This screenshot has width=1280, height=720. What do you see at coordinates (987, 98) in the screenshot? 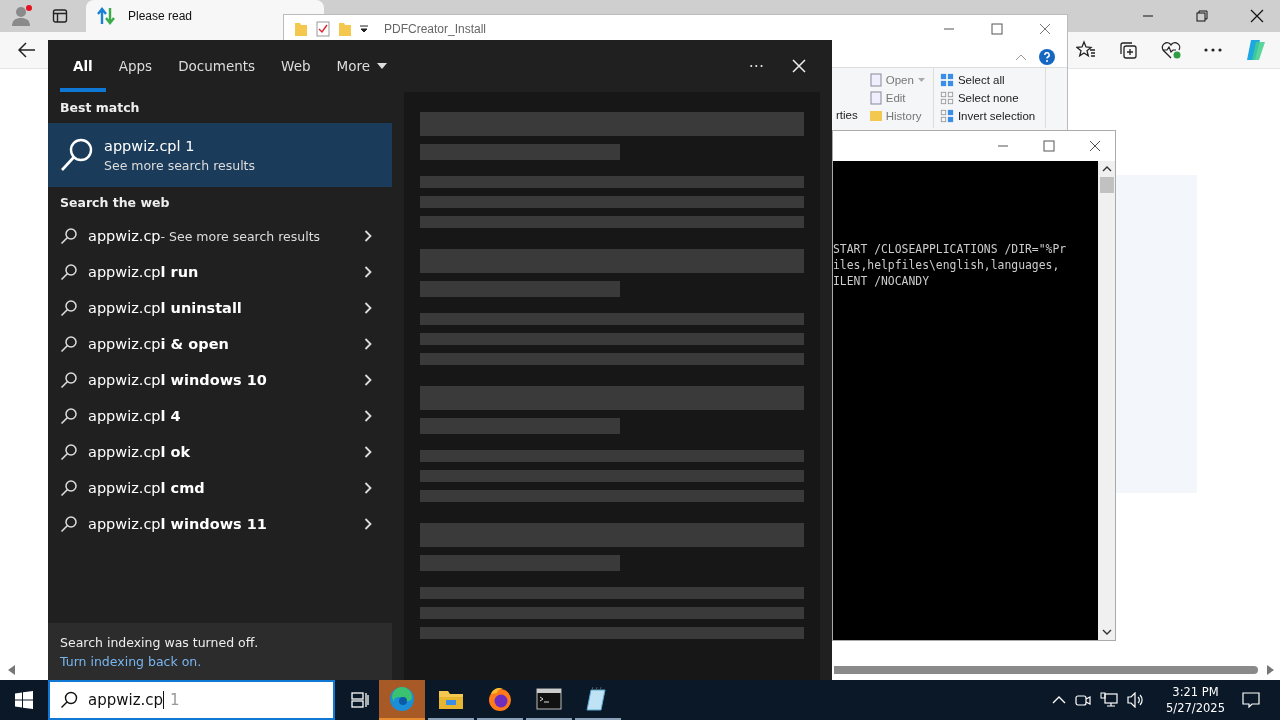
I see `select-none-button: Select none` at bounding box center [987, 98].